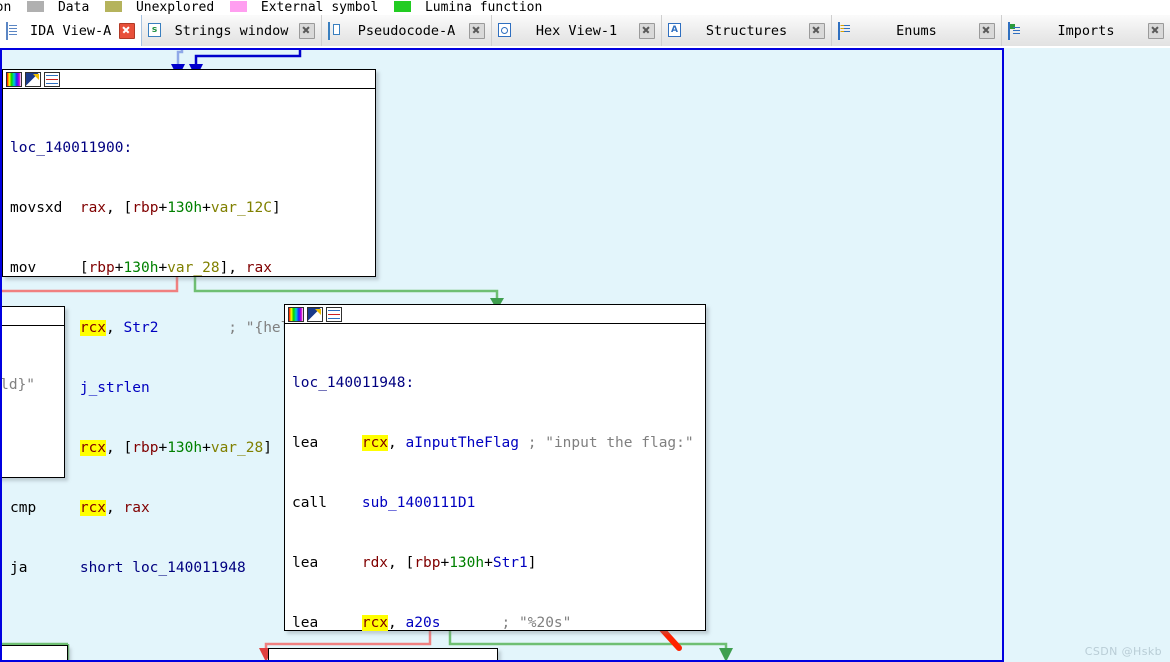 The image size is (1170, 662). I want to click on disasm-line: loc_140011900:, so click(71, 148).